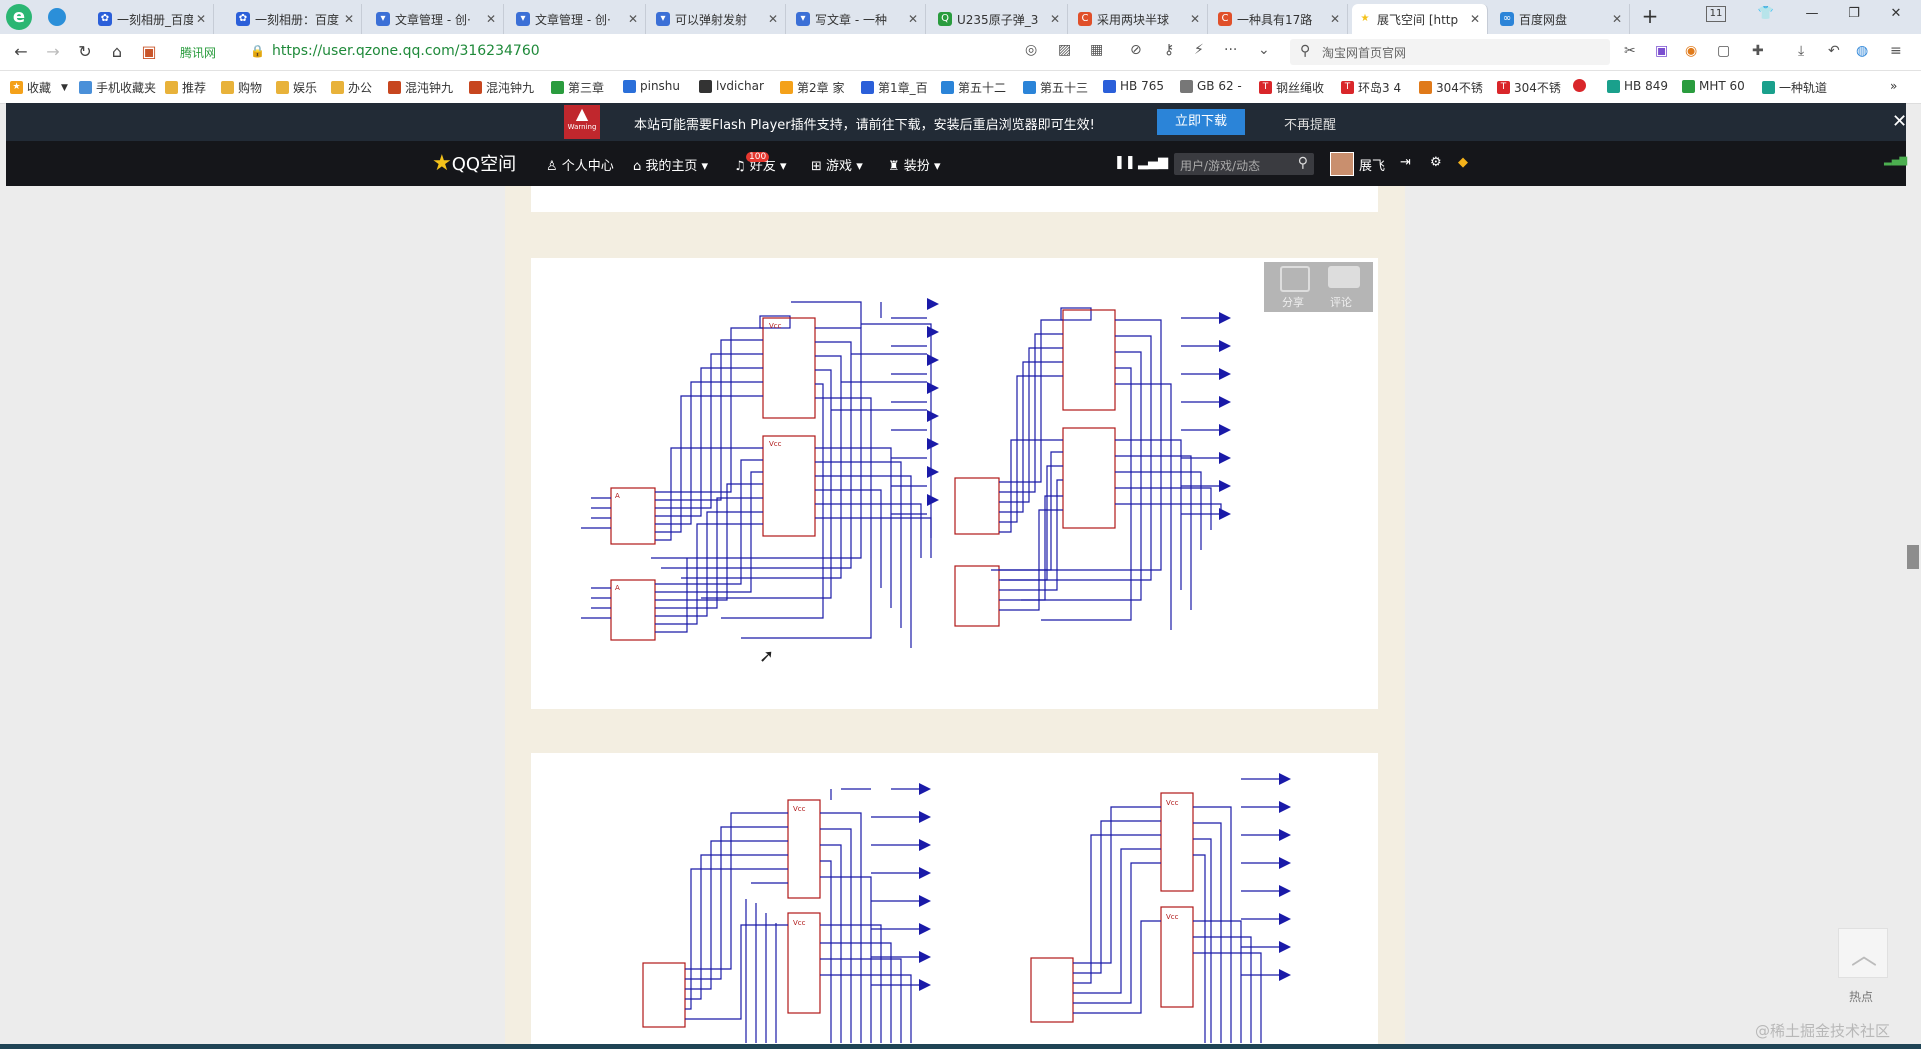 The image size is (1921, 1049). What do you see at coordinates (1863, 953) in the screenshot?
I see `back-to-top-button: ︿` at bounding box center [1863, 953].